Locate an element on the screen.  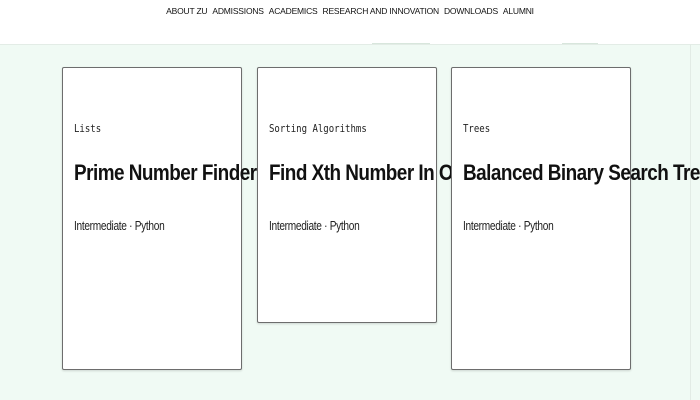
nav-item-downloads: DOWNLOADS is located at coordinates (471, 11).